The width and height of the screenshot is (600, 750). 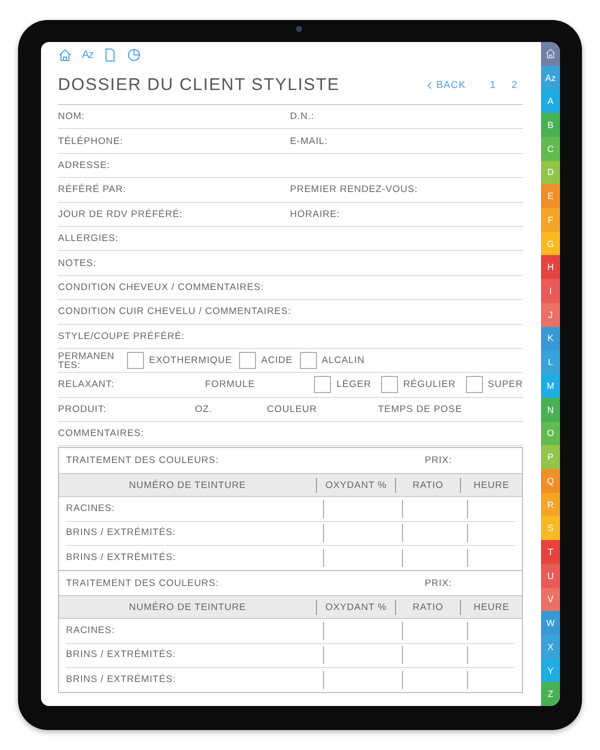 What do you see at coordinates (493, 85) in the screenshot?
I see `page-link: 1` at bounding box center [493, 85].